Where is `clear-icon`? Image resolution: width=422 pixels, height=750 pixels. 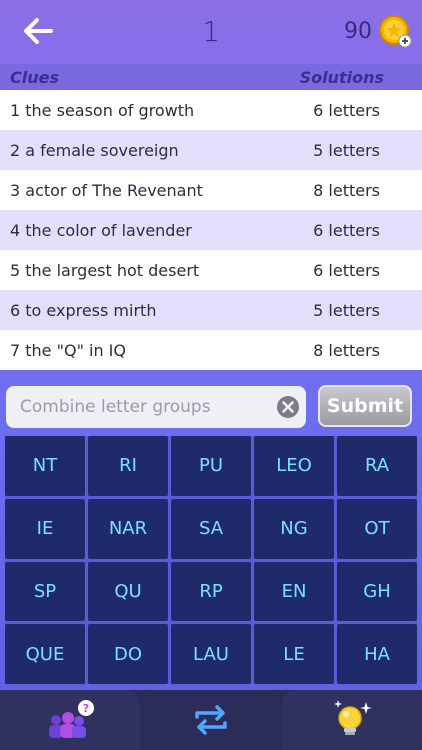 clear-icon is located at coordinates (288, 407).